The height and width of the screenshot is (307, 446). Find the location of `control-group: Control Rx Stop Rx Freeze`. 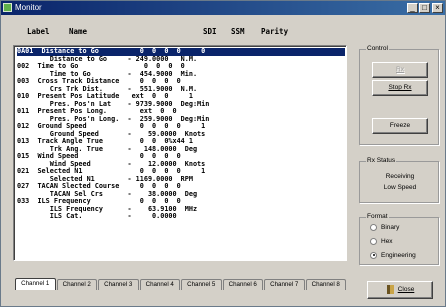

control-group: Control Rx Stop Rx Freeze is located at coordinates (399, 95).